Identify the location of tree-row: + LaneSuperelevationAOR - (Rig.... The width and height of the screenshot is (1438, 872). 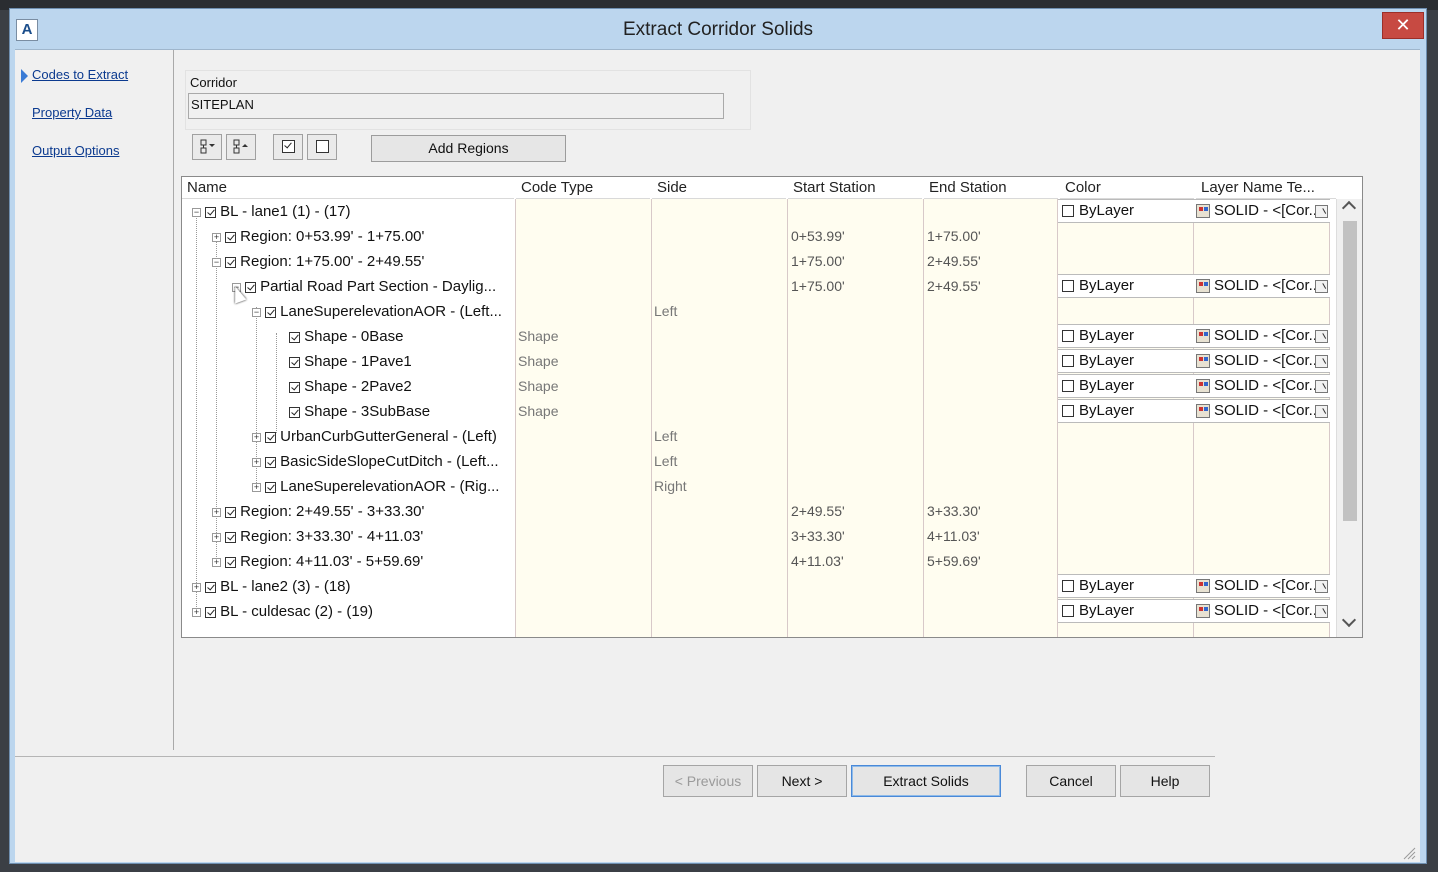
(375, 486).